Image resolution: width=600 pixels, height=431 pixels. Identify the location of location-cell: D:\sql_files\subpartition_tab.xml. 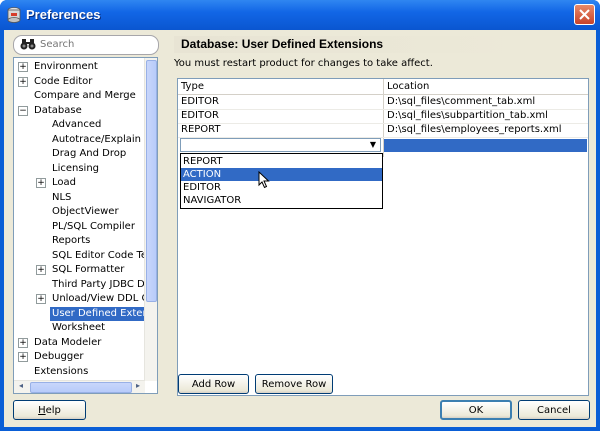
(466, 116).